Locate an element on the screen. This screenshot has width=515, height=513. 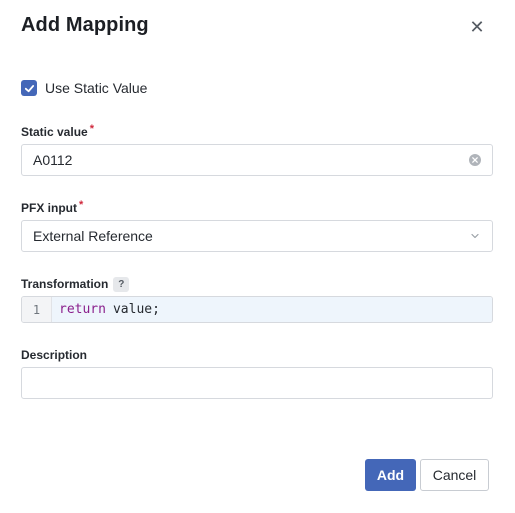
pfx-input-select: External Reference is located at coordinates (257, 236).